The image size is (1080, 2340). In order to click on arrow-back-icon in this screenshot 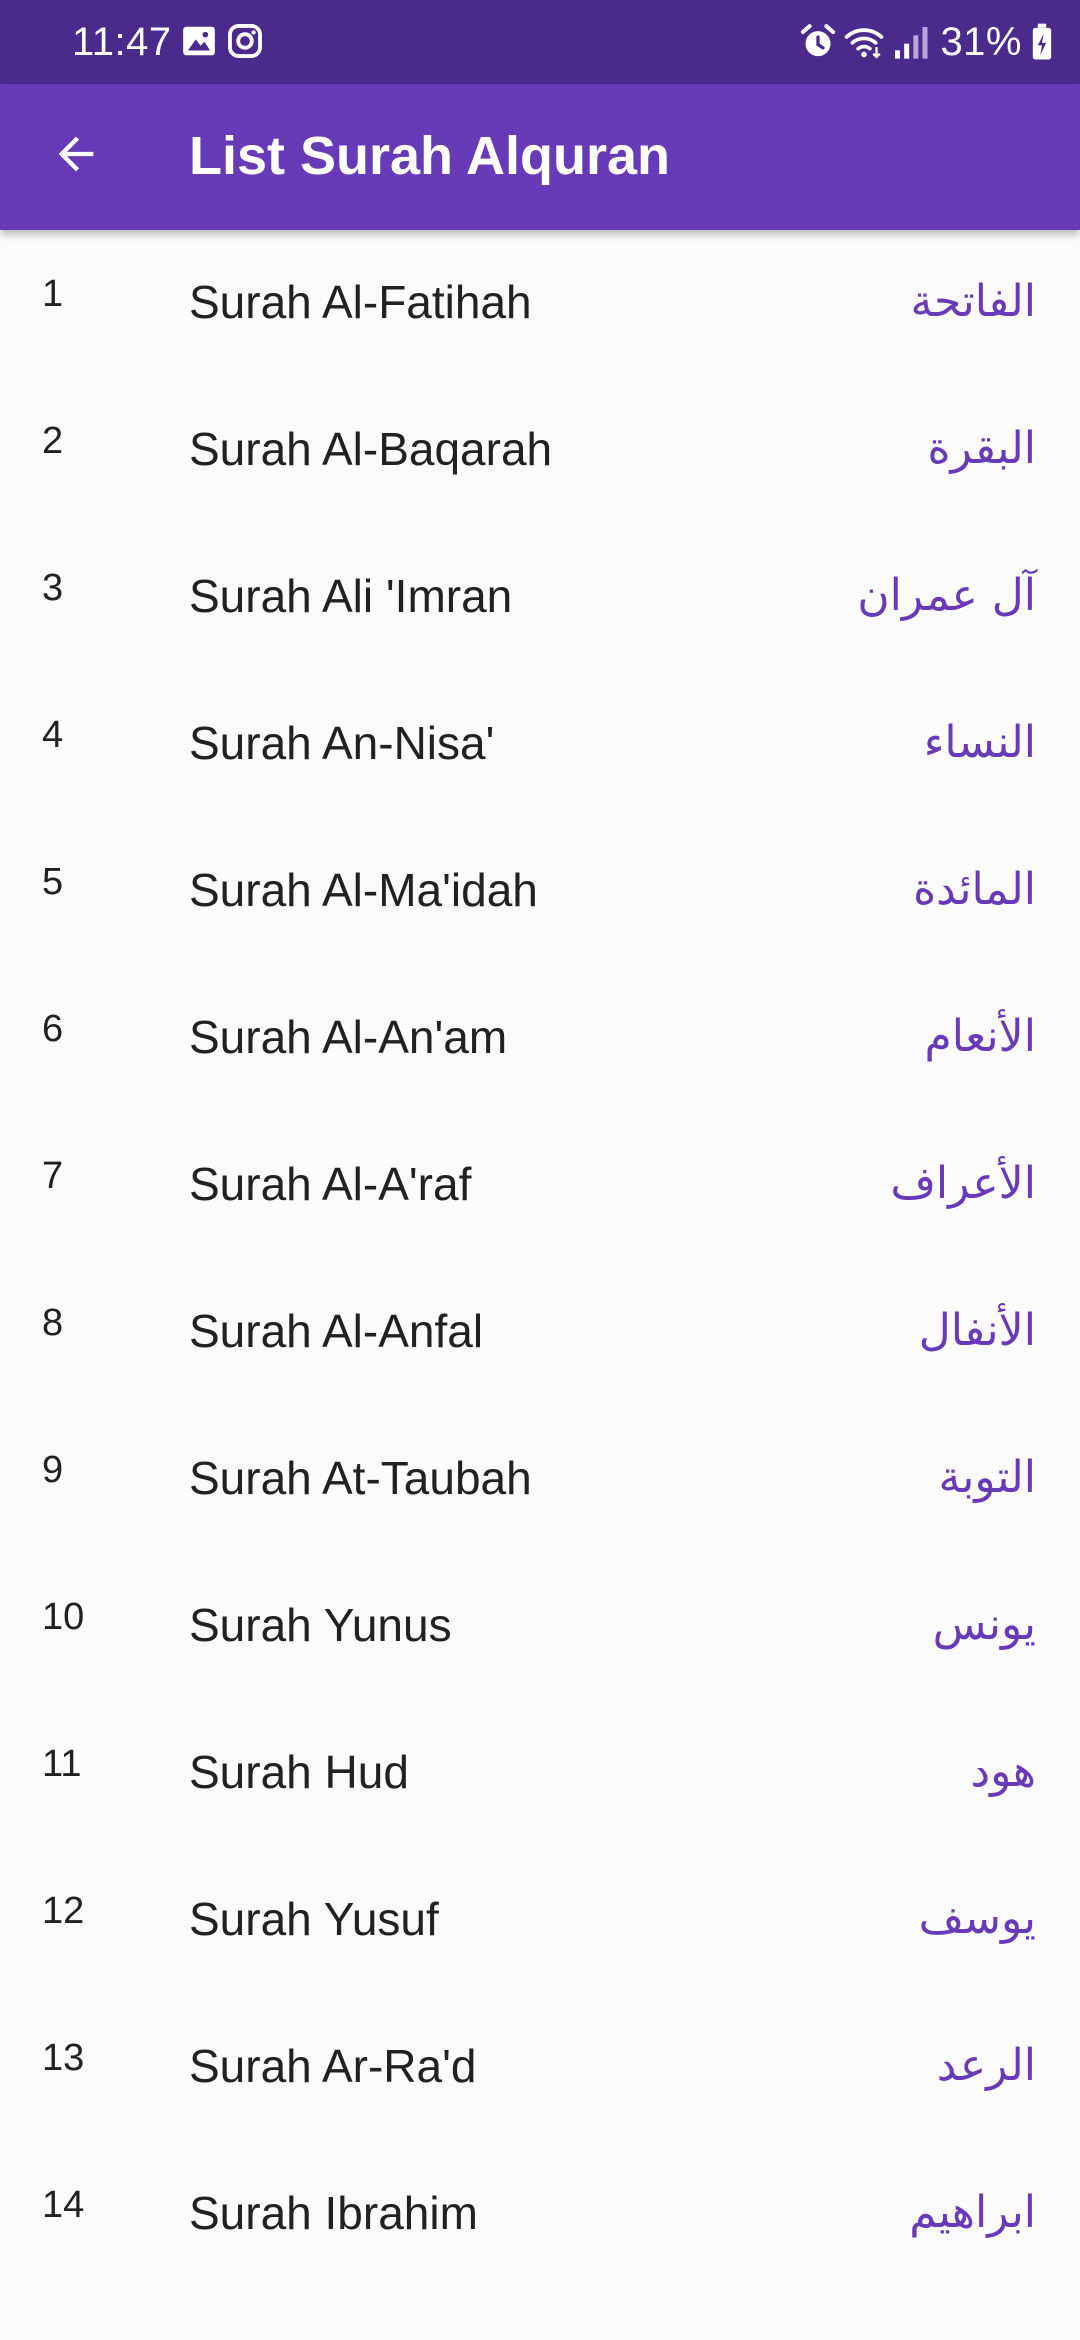, I will do `click(76, 156)`.